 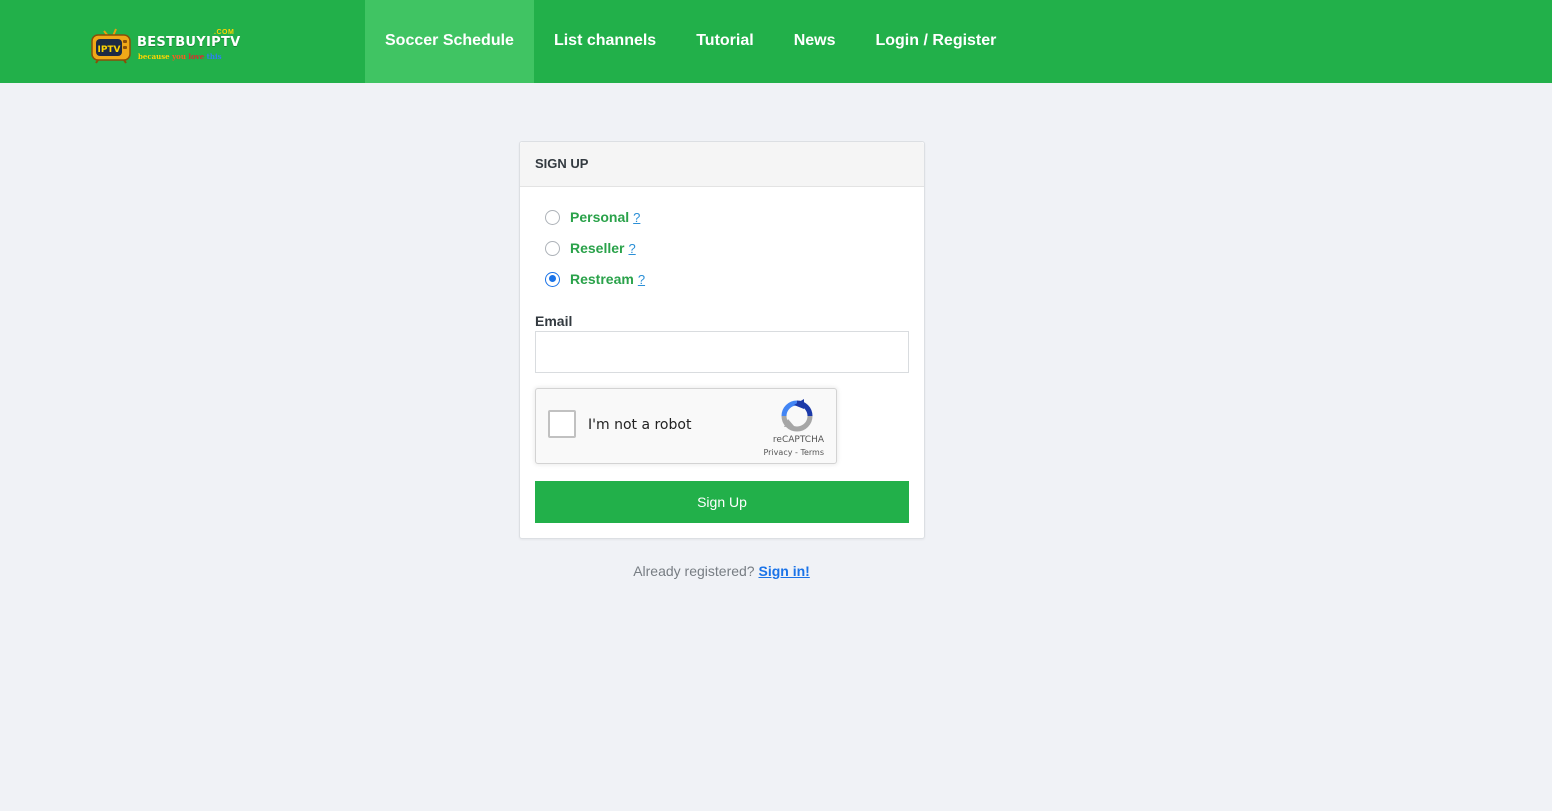 I want to click on sign-in-link: Sign in!, so click(x=783, y=571).